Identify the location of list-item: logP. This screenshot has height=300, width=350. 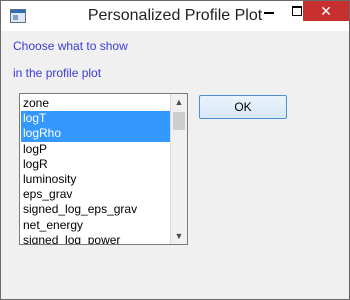
(96, 149).